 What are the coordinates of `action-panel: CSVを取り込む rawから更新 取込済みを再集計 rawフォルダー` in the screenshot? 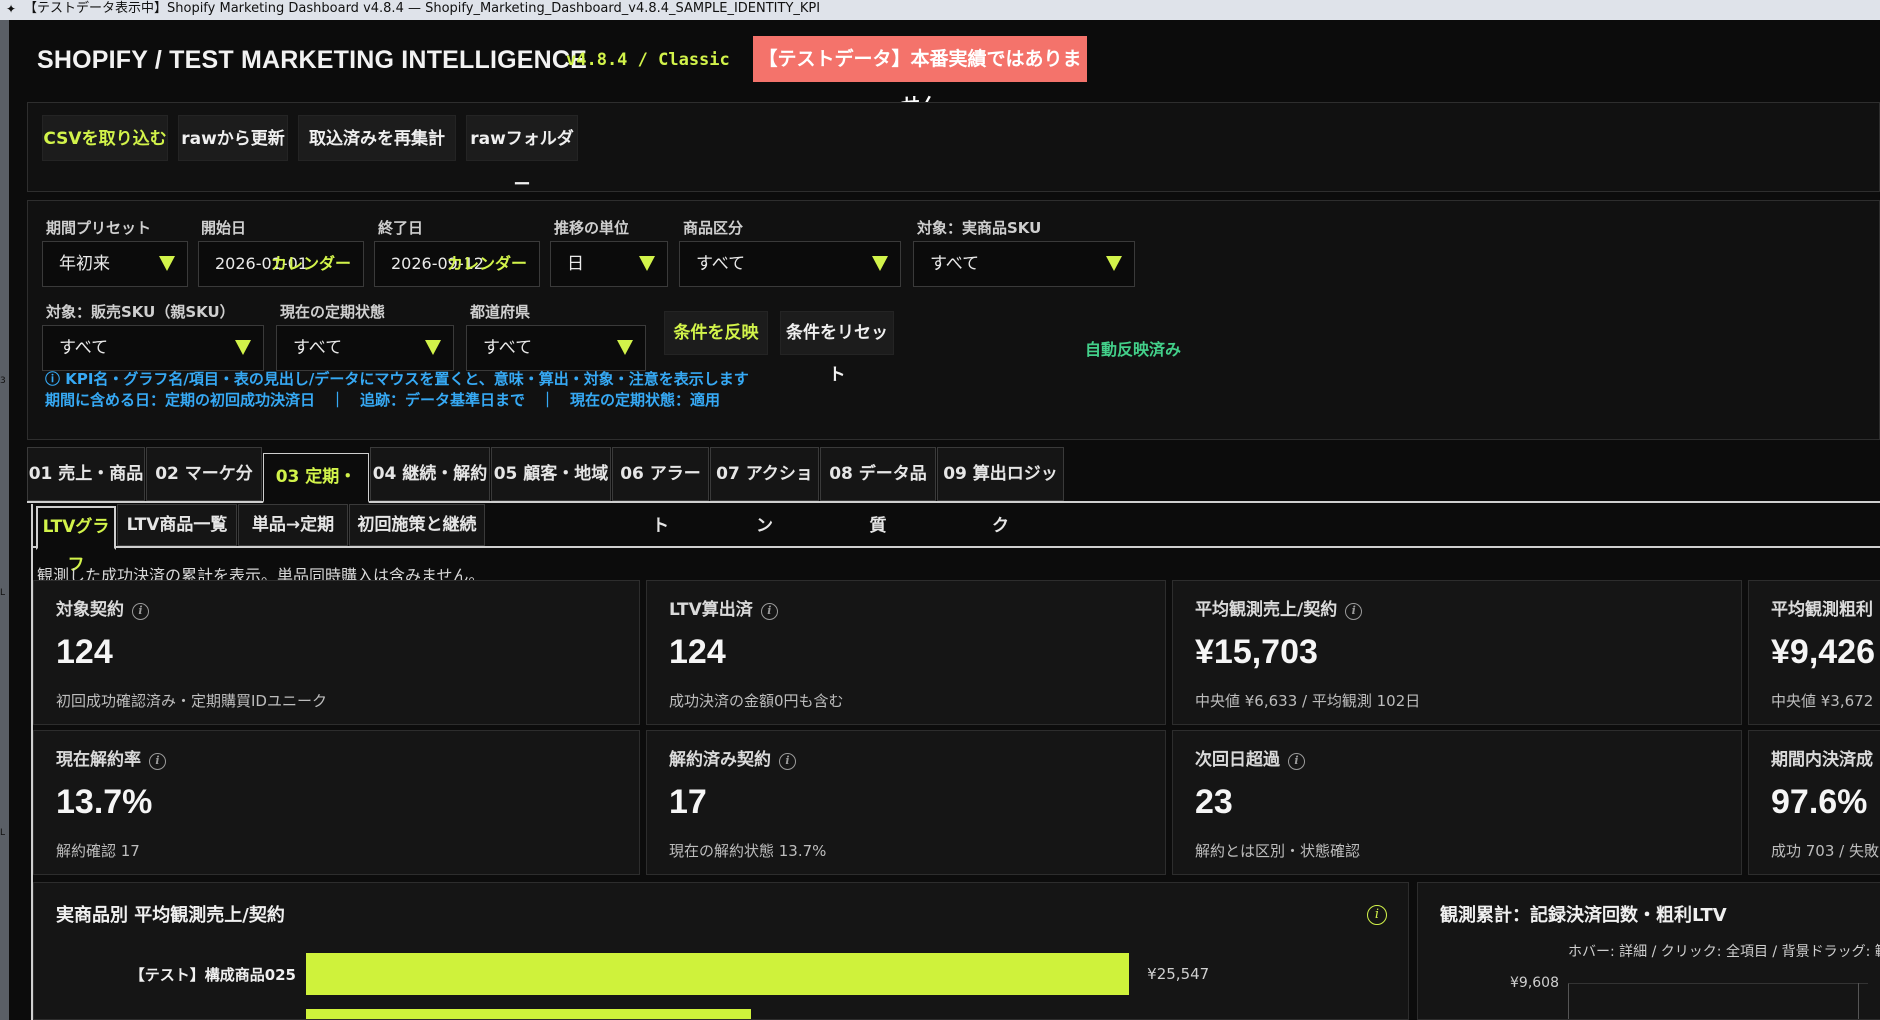 It's located at (953, 148).